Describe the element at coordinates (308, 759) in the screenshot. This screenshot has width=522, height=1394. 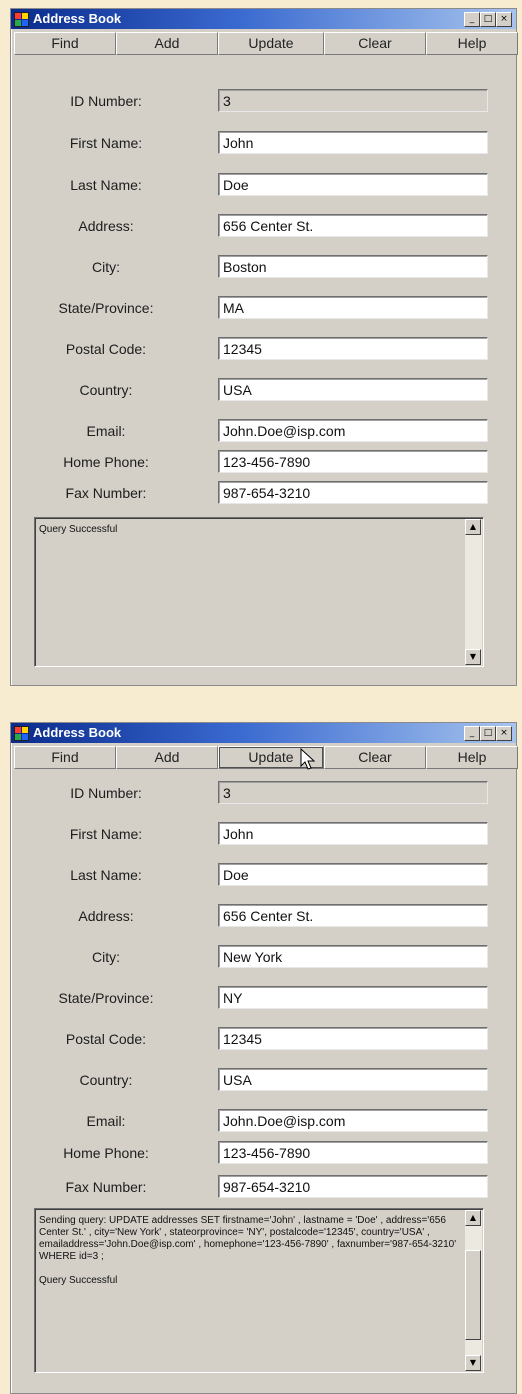
I see `mouse-cursor-icon` at that location.